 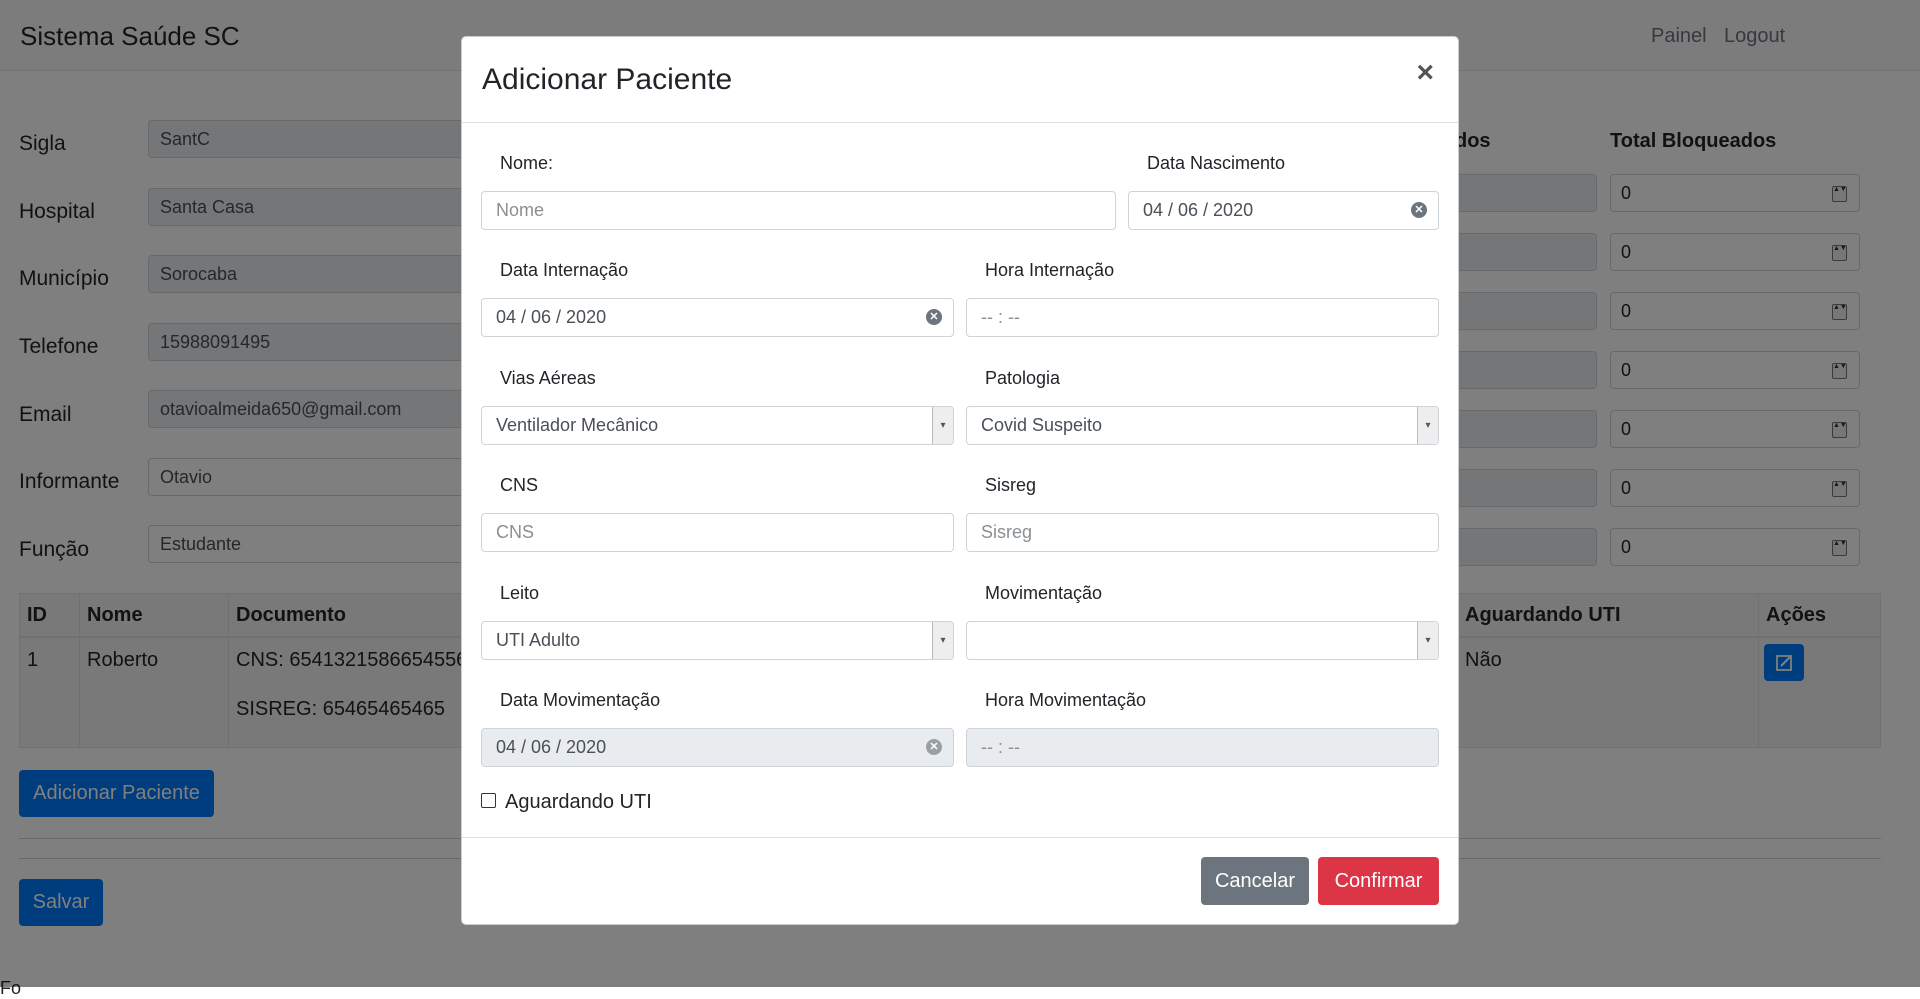 I want to click on hora-internacao-input: --, so click(x=1202, y=317).